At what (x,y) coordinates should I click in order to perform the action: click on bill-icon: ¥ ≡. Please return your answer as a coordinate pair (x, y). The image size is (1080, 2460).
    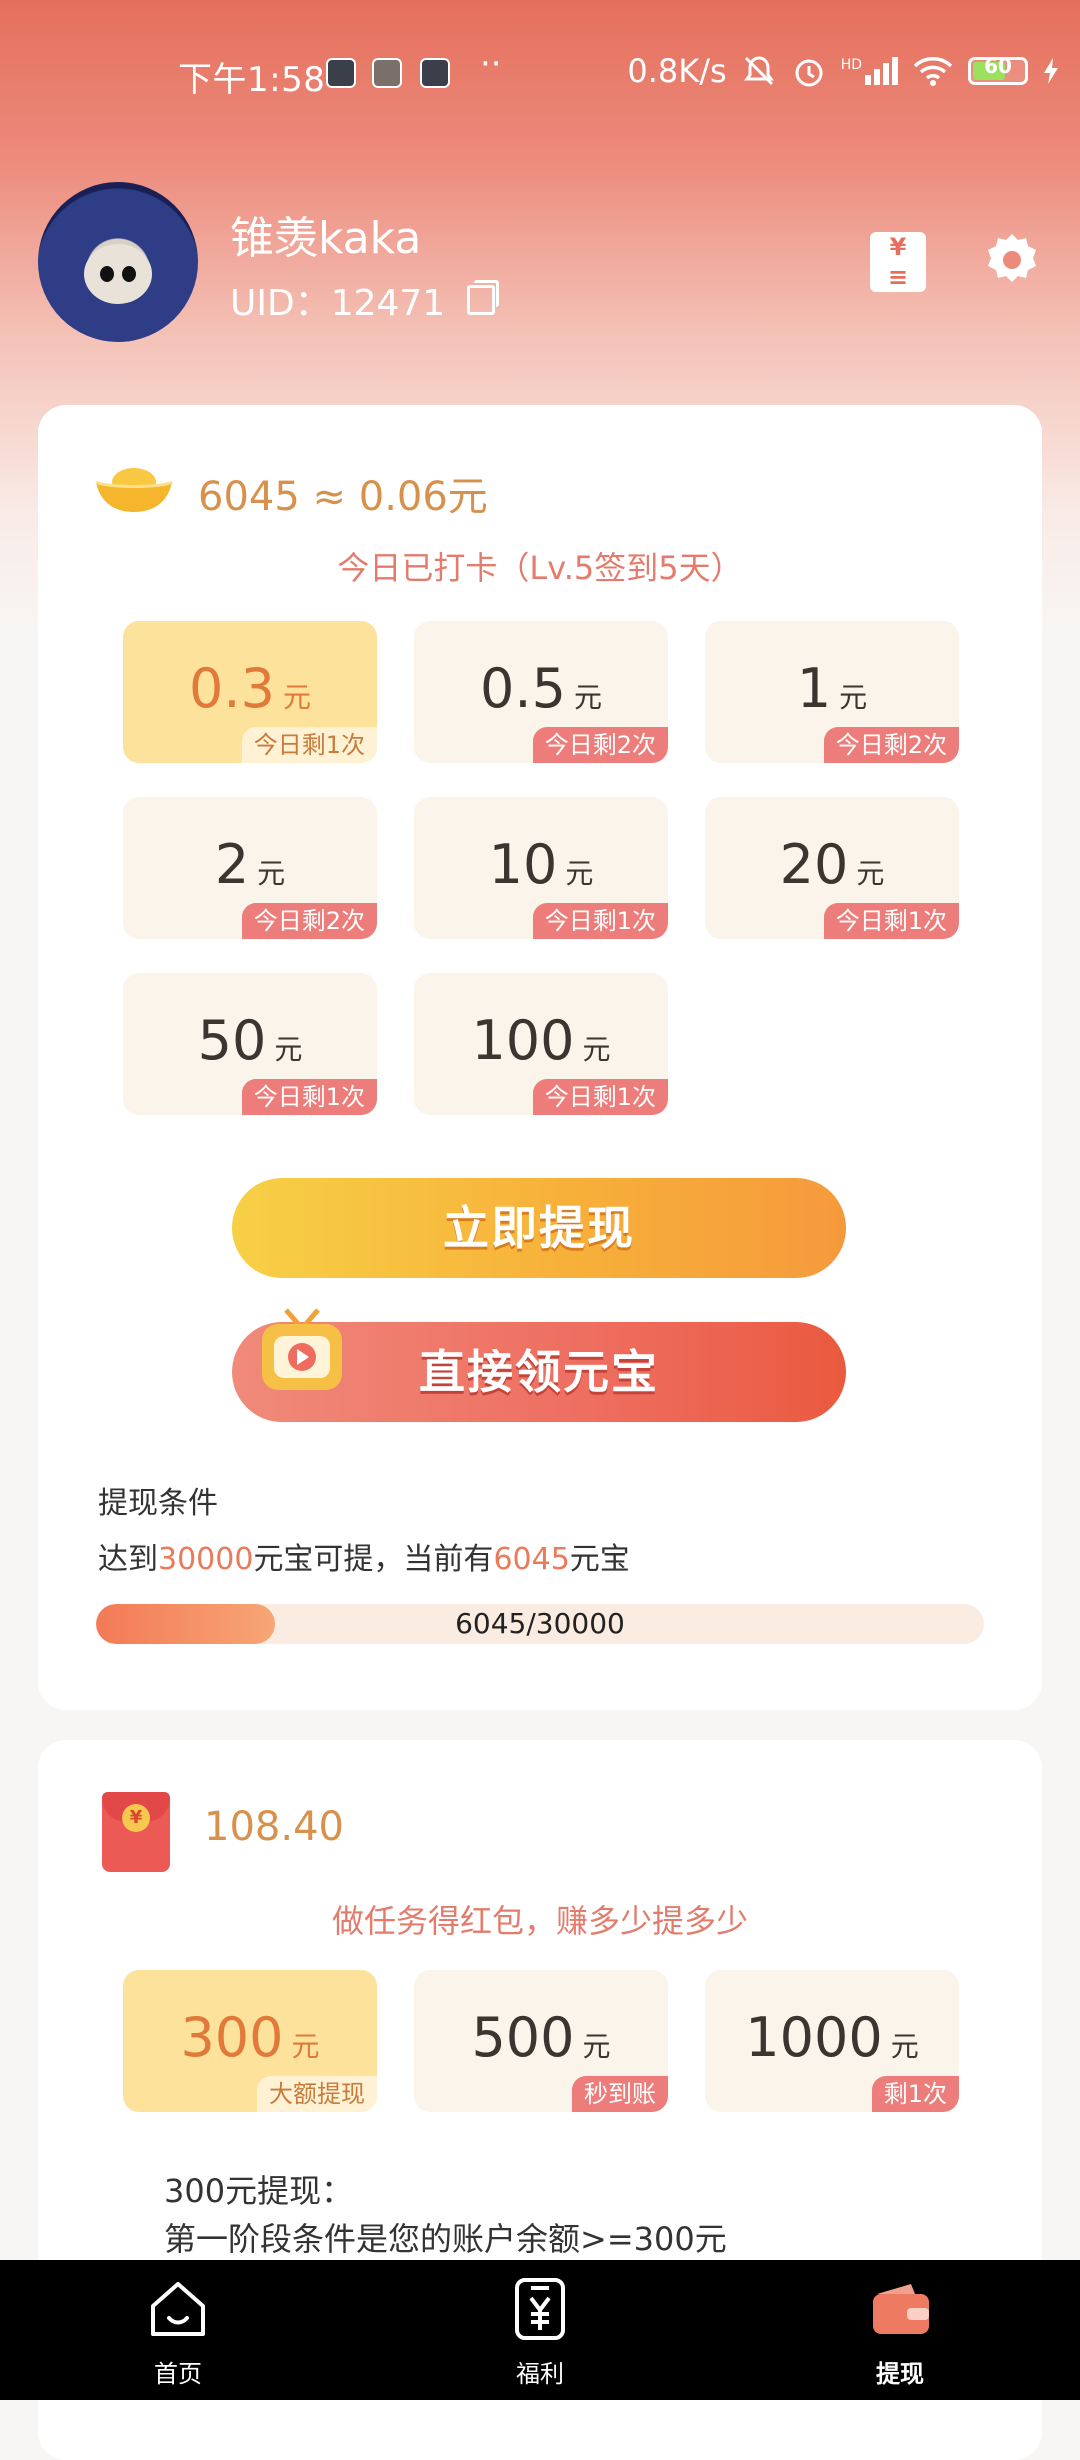
    Looking at the image, I should click on (898, 262).